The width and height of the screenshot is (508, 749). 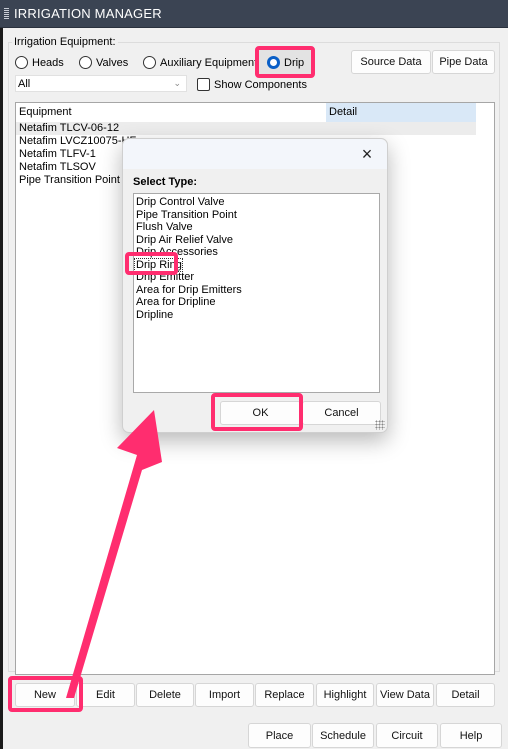 I want to click on delete-button: Delete, so click(x=165, y=695).